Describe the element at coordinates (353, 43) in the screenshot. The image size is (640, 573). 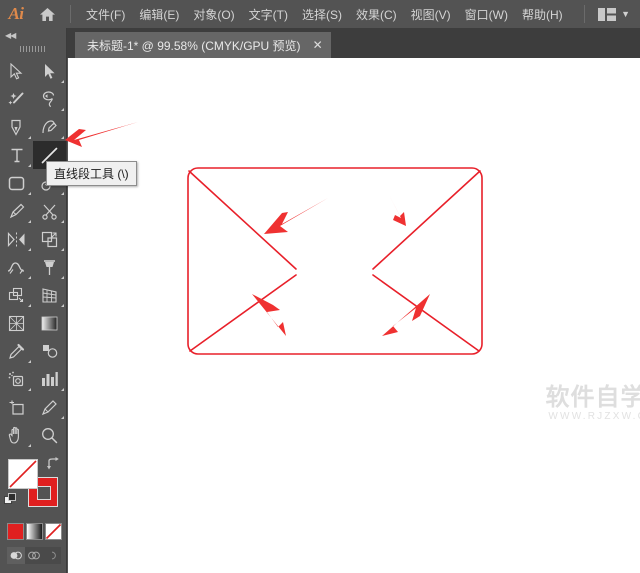
I see `document-tab-strip: 未标题-1* @ 99.58% (CMYK/GPU 预览) ✕` at that location.